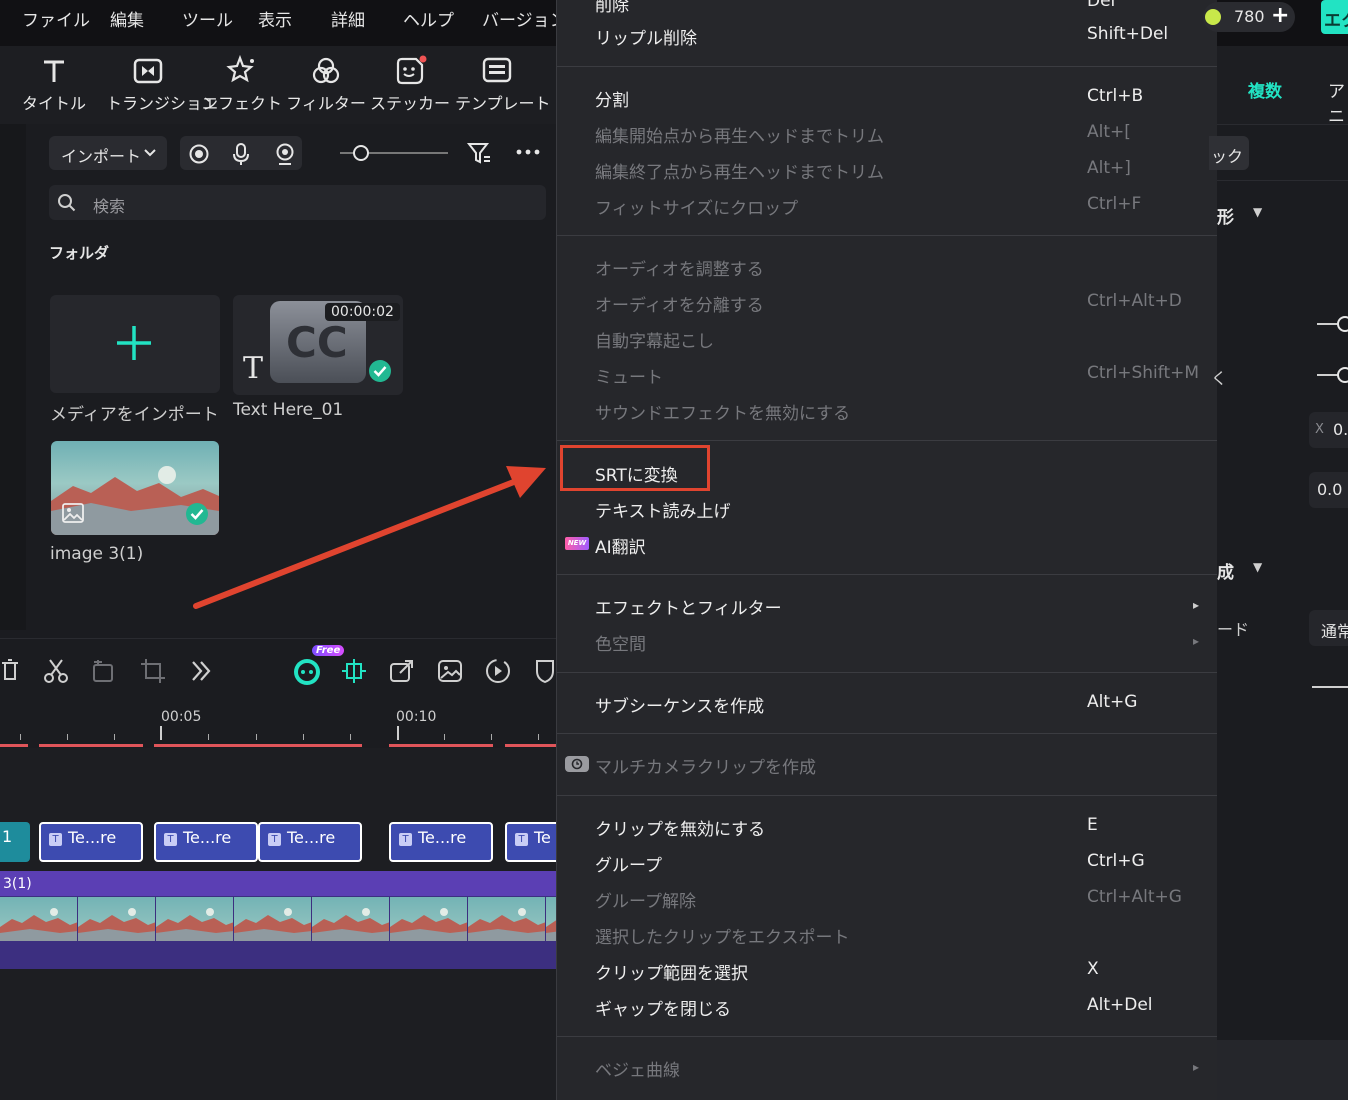  I want to click on left-sidebar, so click(13, 377).